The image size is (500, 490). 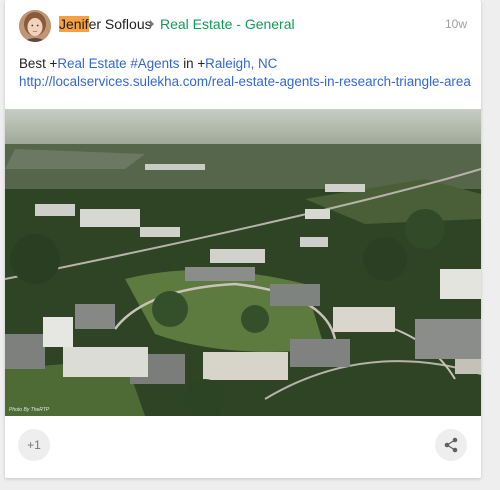 I want to click on avatar-photo-icon, so click(x=35, y=26).